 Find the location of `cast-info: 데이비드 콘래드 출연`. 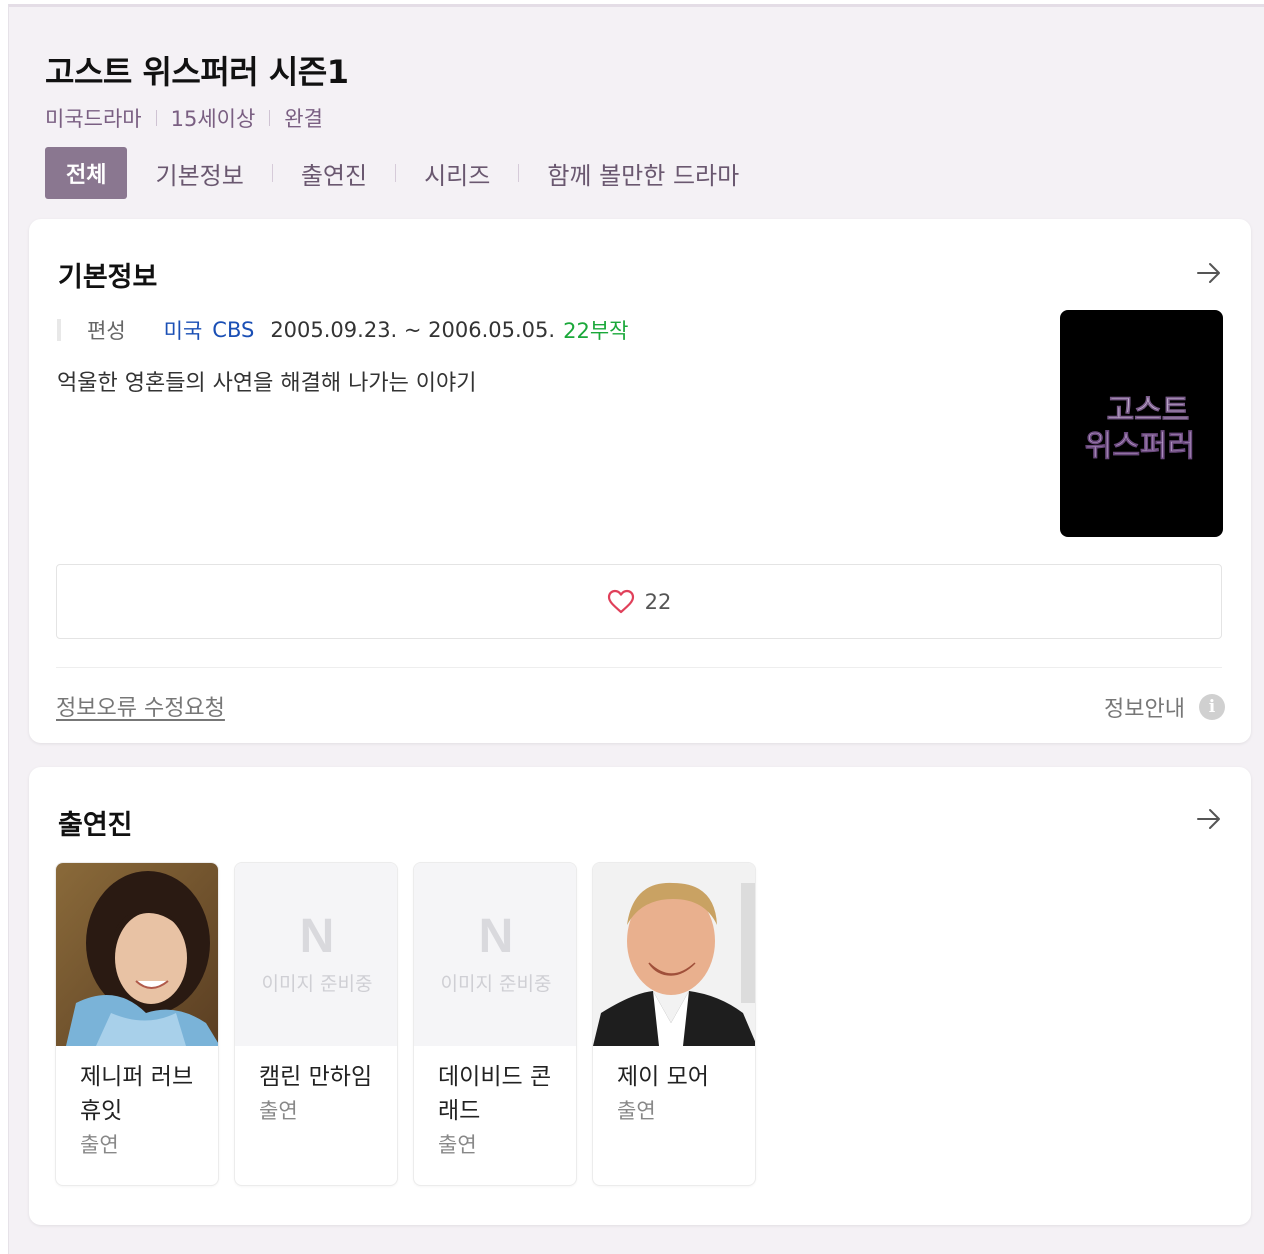

cast-info: 데이비드 콘래드 출연 is located at coordinates (498, 1111).